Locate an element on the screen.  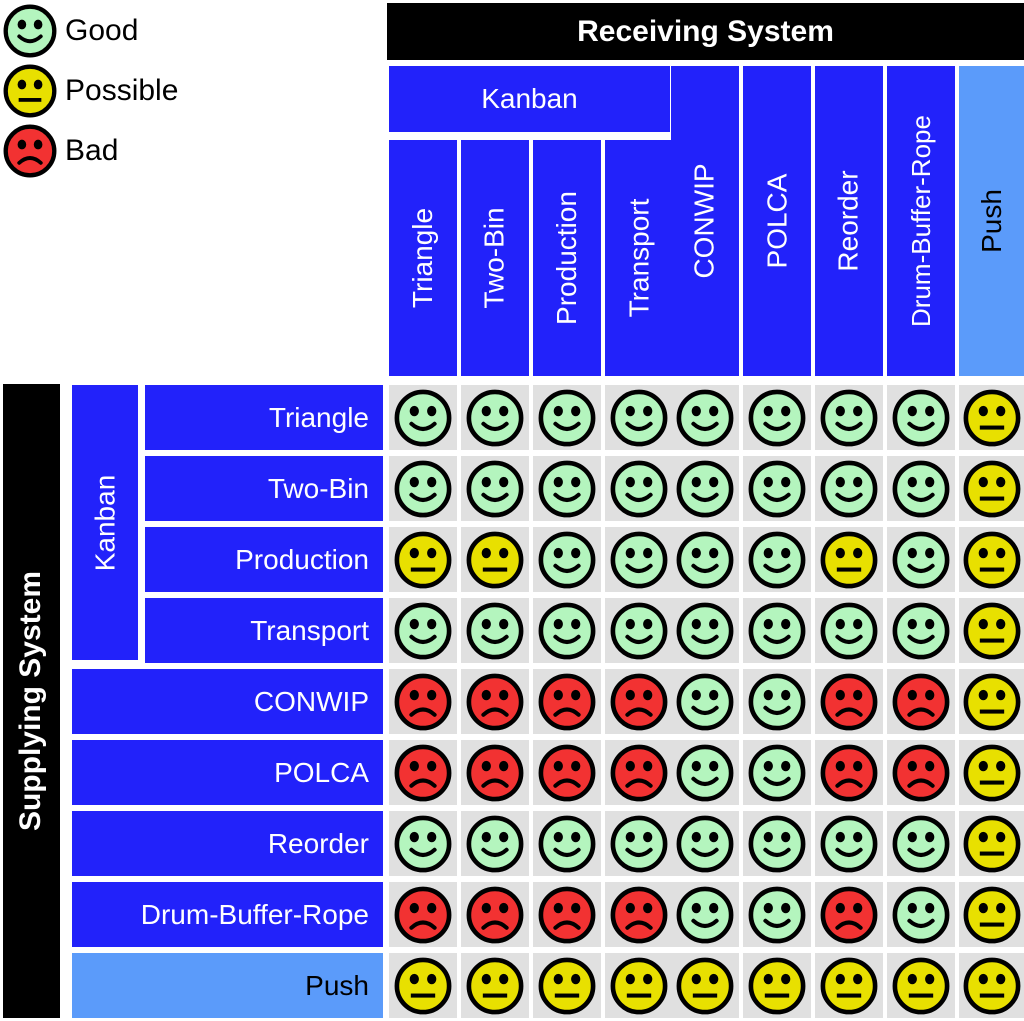
receiving-system-header: Receiving System is located at coordinates (705, 31).